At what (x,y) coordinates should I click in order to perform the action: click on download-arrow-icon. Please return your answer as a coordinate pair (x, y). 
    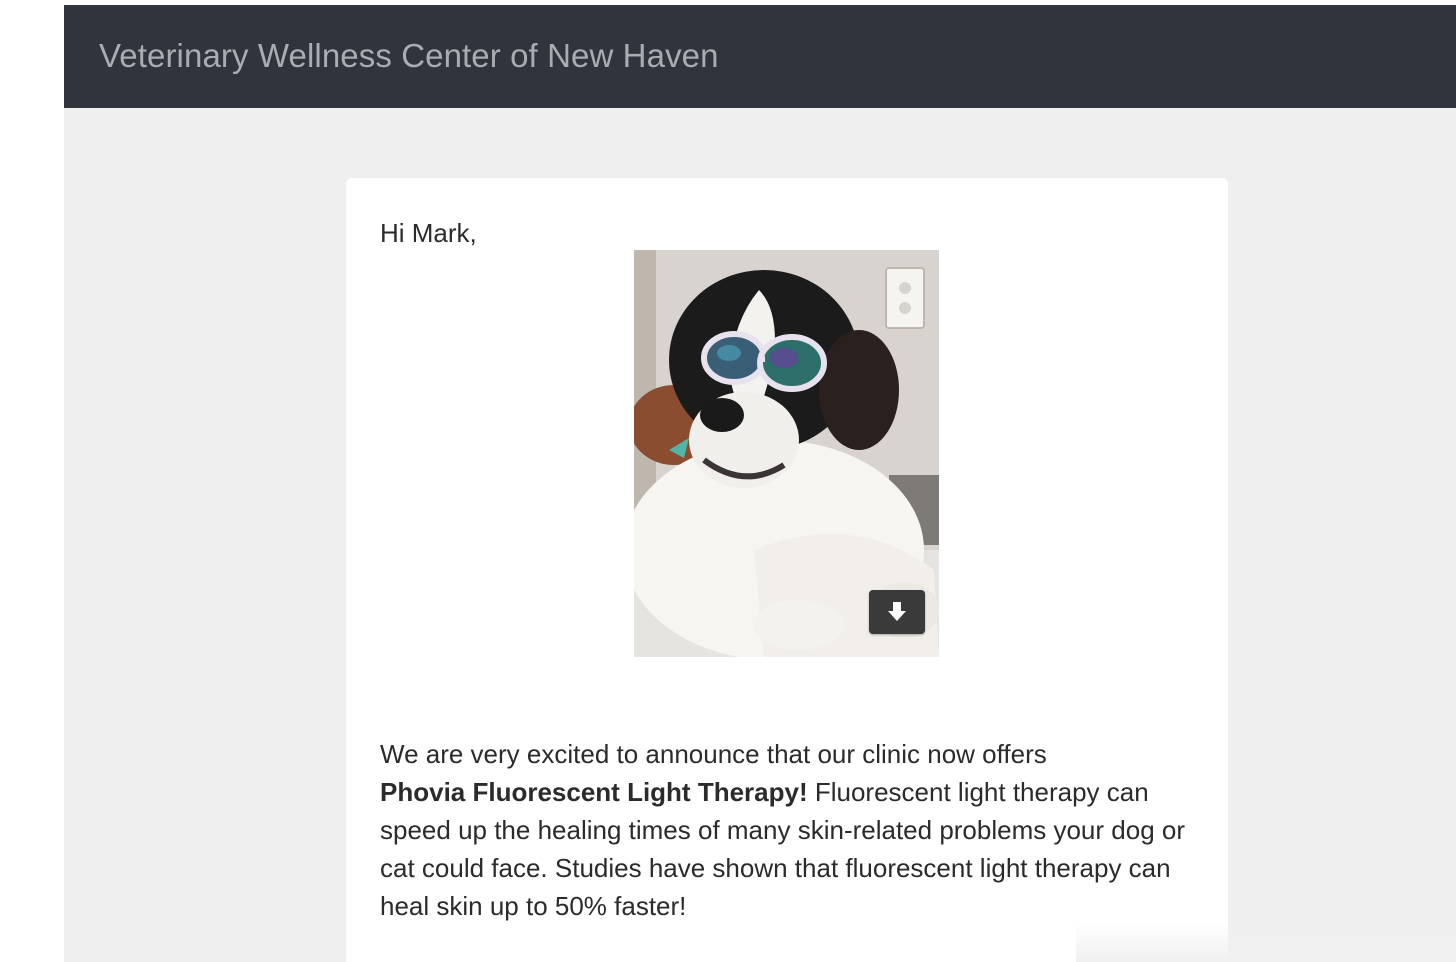
    Looking at the image, I should click on (897, 611).